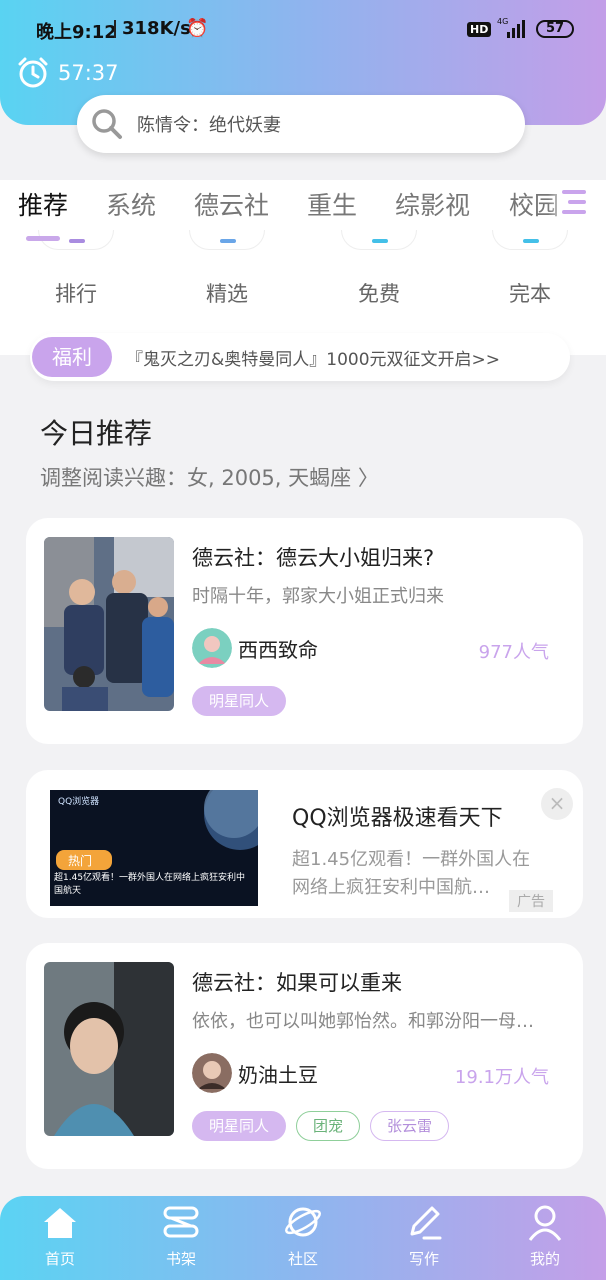  Describe the element at coordinates (115, 29) in the screenshot. I see `status-separator` at that location.